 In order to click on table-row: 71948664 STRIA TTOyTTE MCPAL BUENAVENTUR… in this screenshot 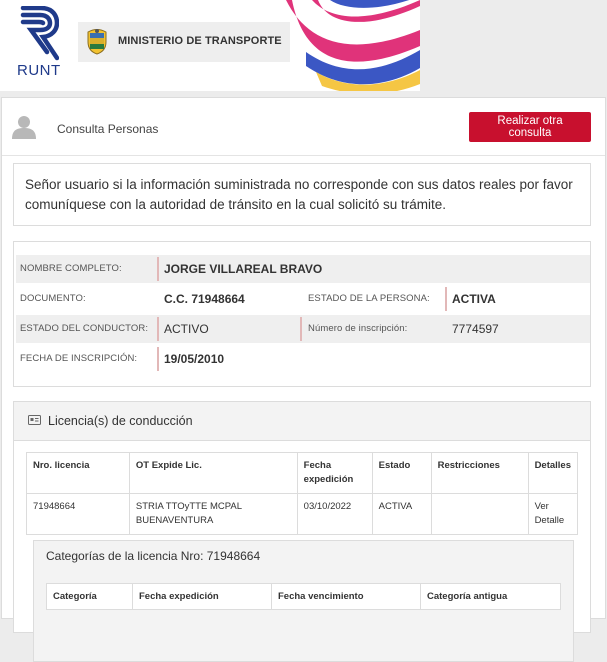, I will do `click(302, 514)`.